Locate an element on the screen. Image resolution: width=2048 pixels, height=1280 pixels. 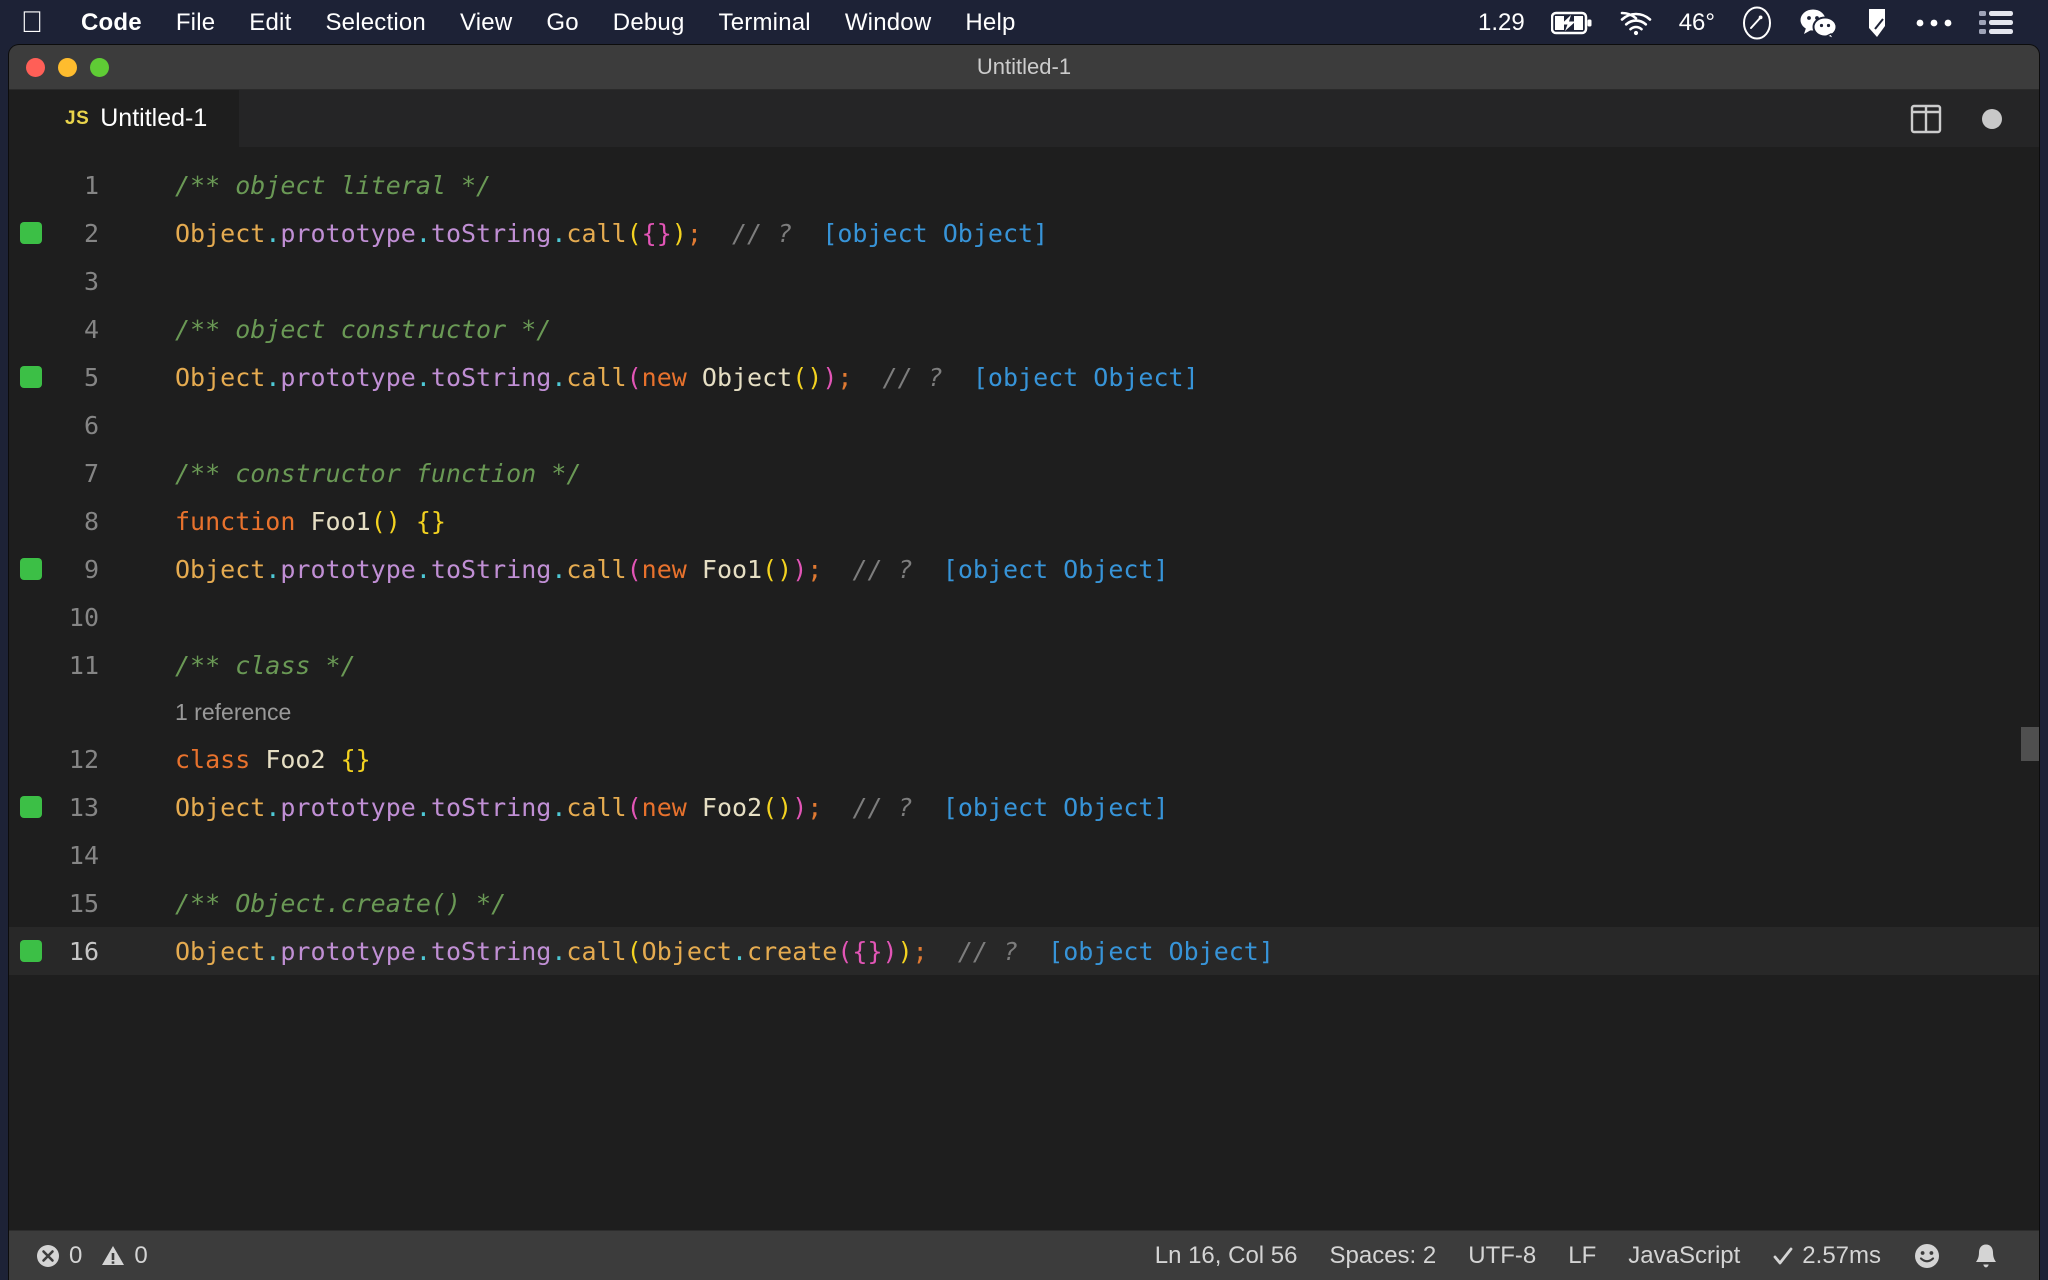
token: Foo1 is located at coordinates (340, 521).